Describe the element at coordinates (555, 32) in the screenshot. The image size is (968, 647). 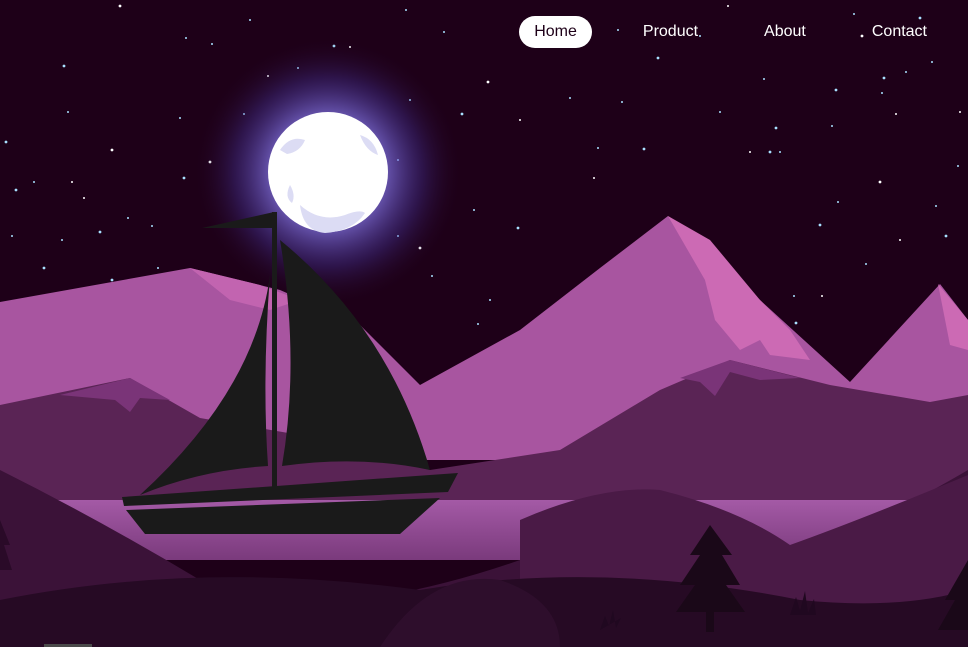
I see `nav-home-link: Home` at that location.